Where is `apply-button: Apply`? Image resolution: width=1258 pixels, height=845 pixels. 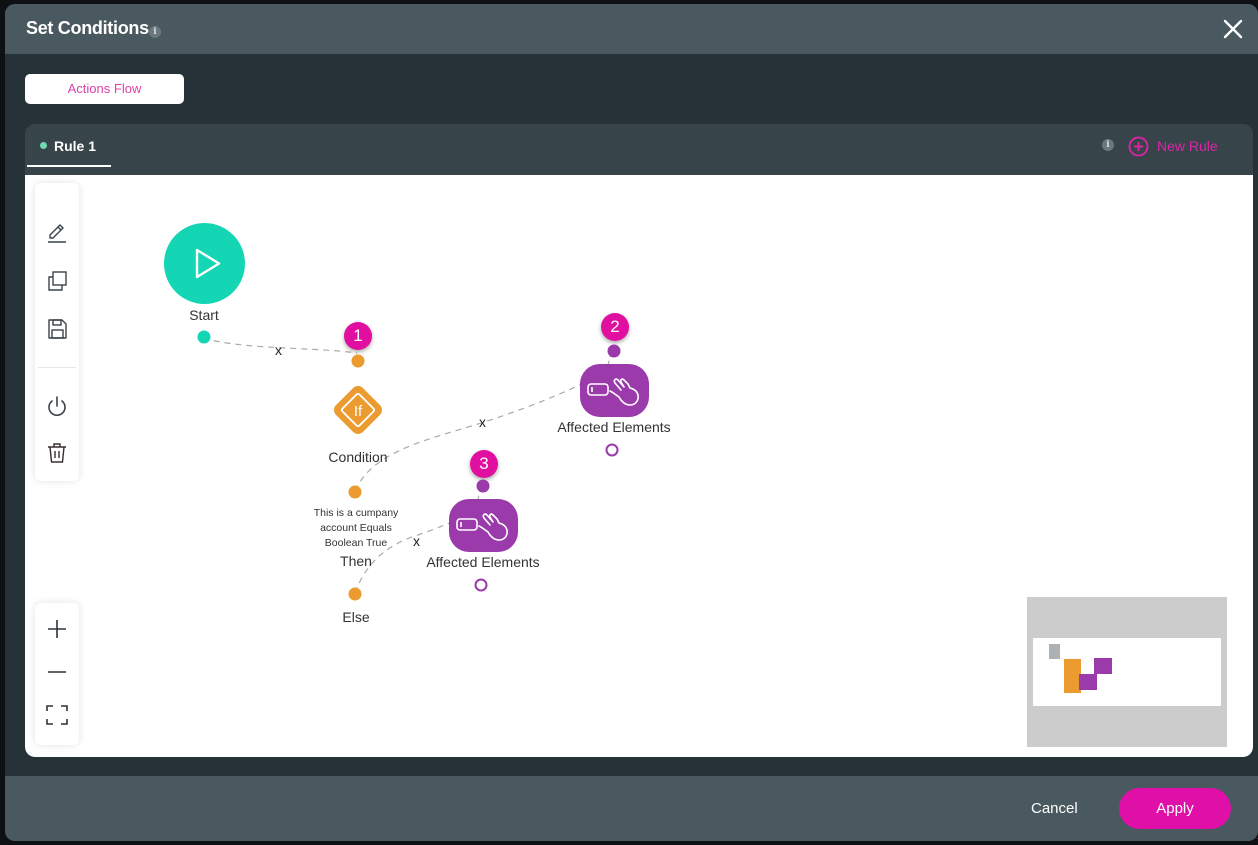
apply-button: Apply is located at coordinates (1175, 808).